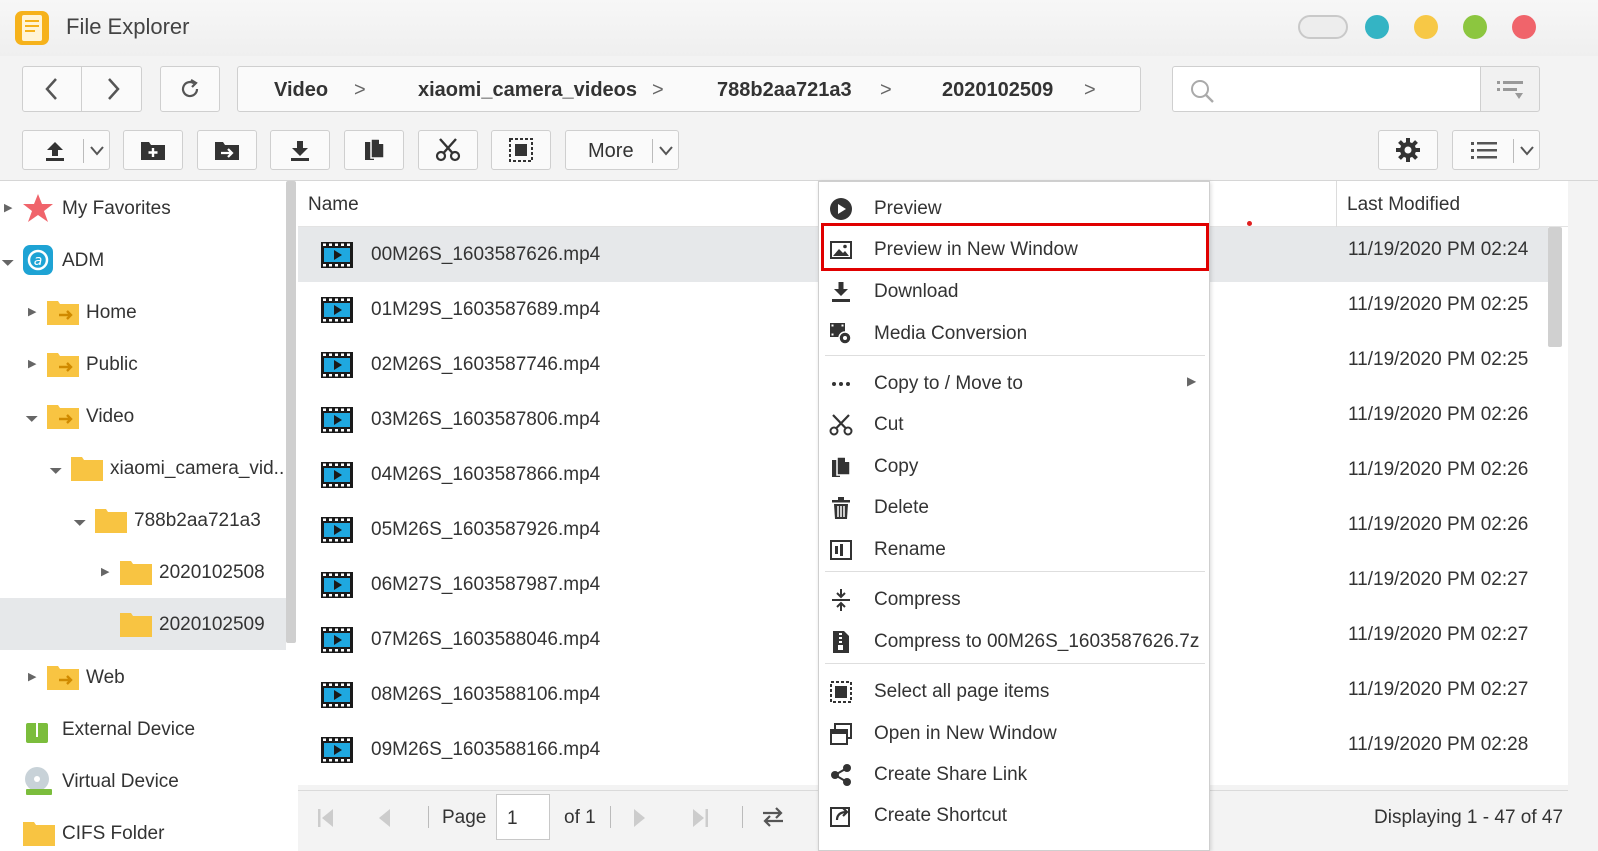 The image size is (1598, 851). What do you see at coordinates (227, 150) in the screenshot?
I see `new-shortcut-folder-button` at bounding box center [227, 150].